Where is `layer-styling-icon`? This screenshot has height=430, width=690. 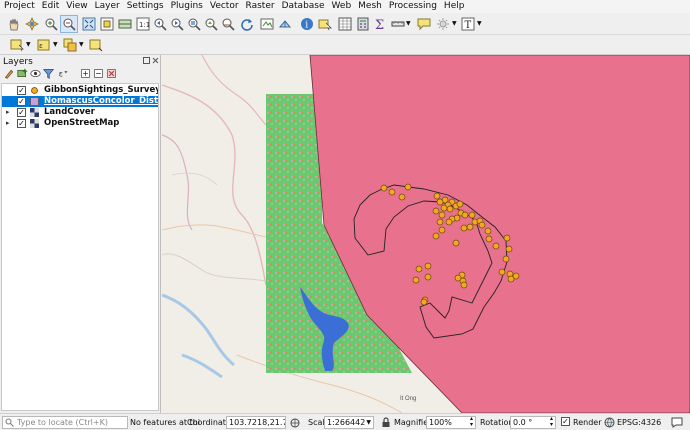 layer-styling-icon is located at coordinates (9, 73).